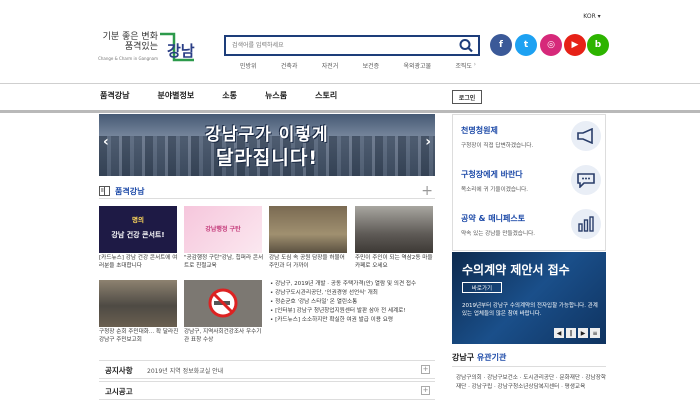  I want to click on twitter-icon: t, so click(526, 45).